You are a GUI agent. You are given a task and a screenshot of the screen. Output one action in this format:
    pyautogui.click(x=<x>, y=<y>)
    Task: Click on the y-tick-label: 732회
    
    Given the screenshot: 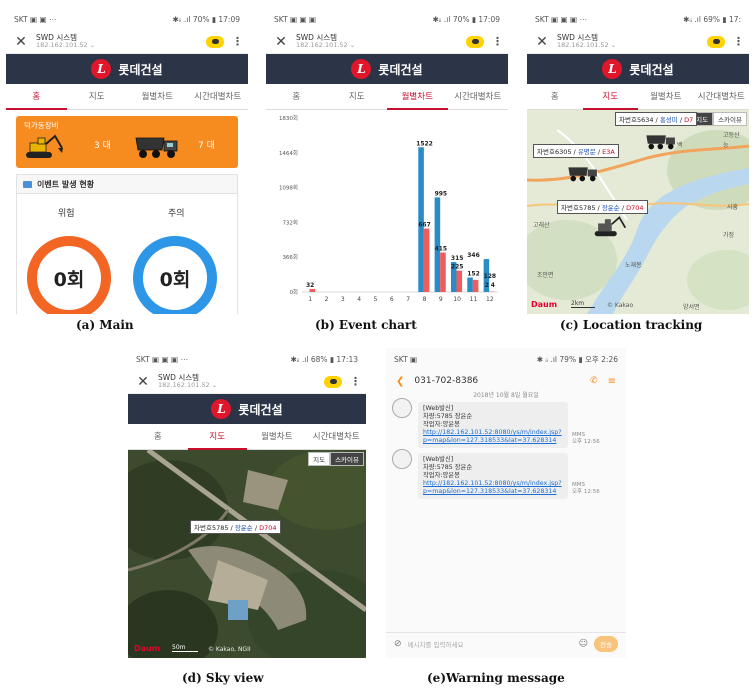 What is the action you would take?
    pyautogui.click(x=290, y=222)
    